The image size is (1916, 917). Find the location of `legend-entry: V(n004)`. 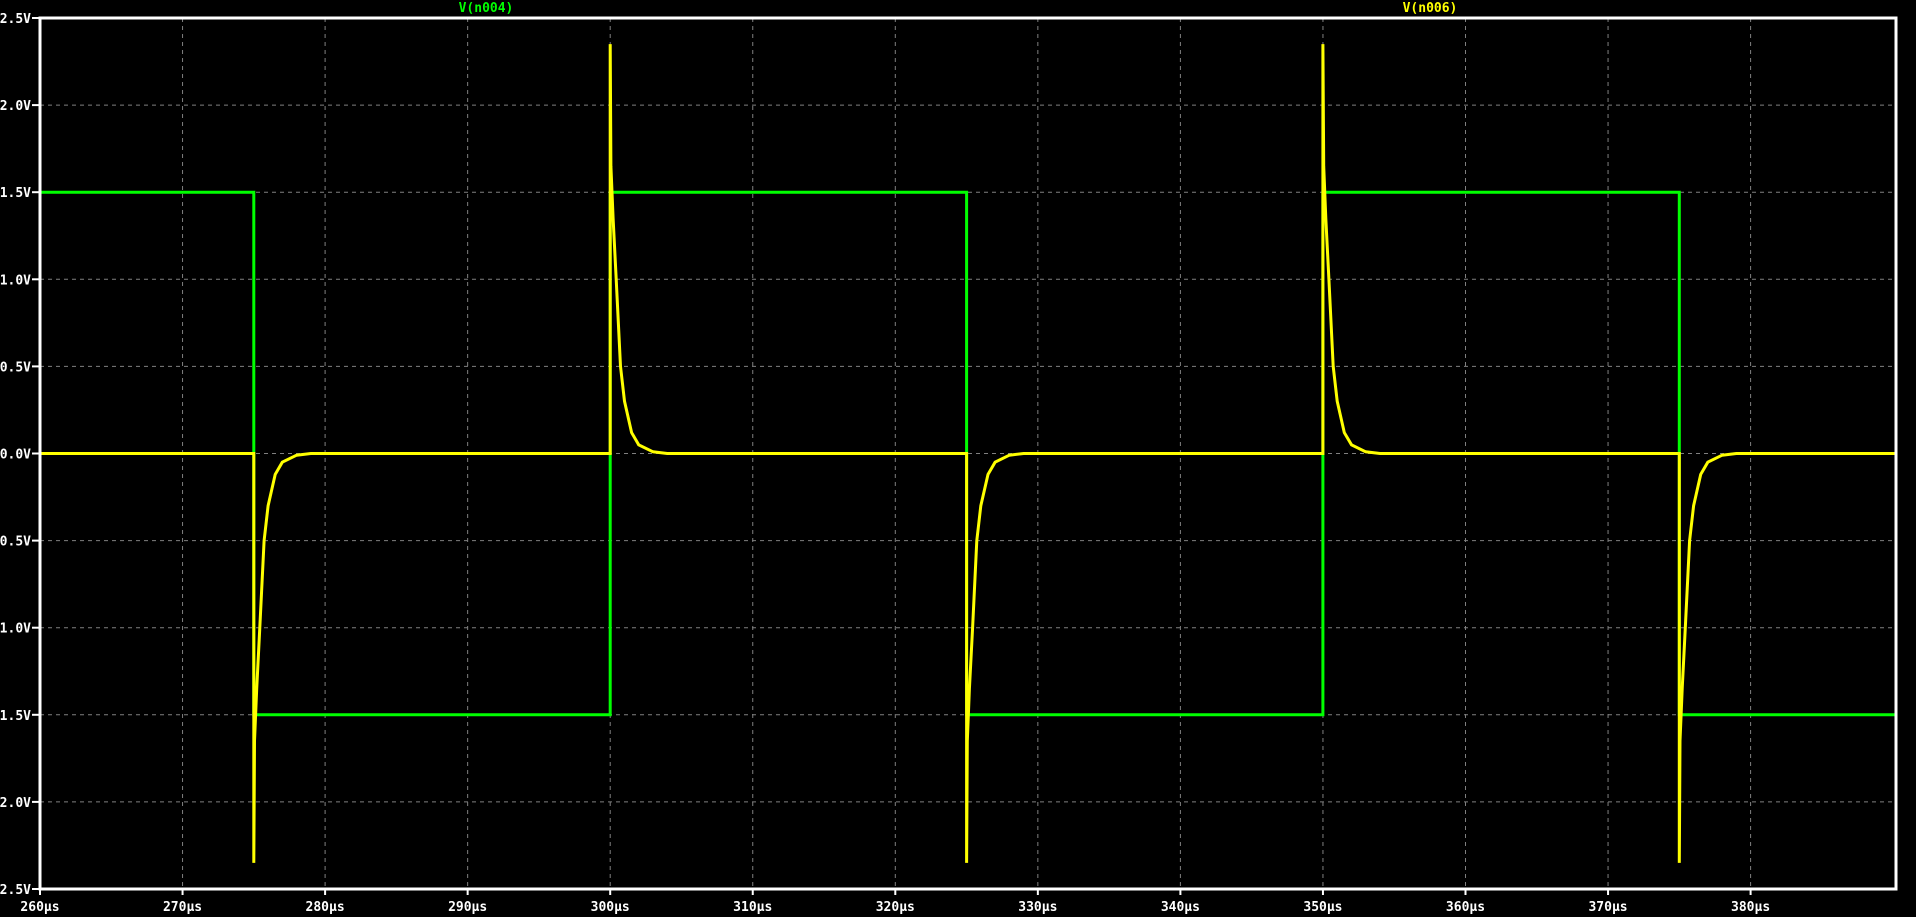

legend-entry: V(n004) is located at coordinates (486, 8).